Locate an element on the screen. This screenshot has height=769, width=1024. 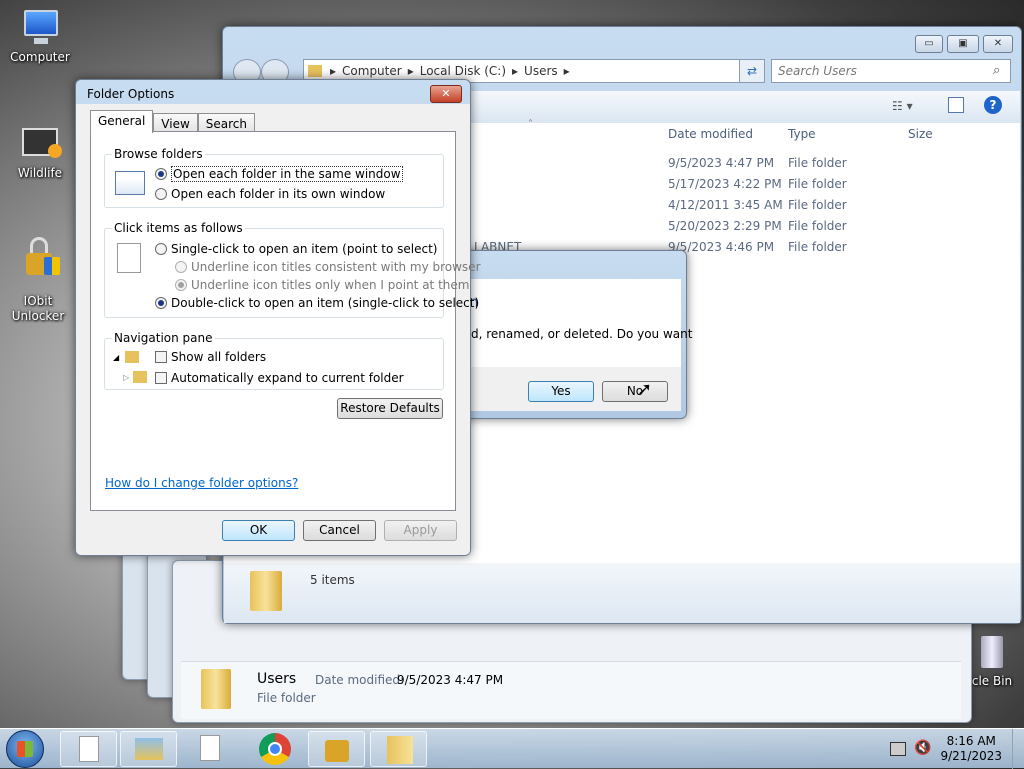
column-size: Size is located at coordinates (920, 134).